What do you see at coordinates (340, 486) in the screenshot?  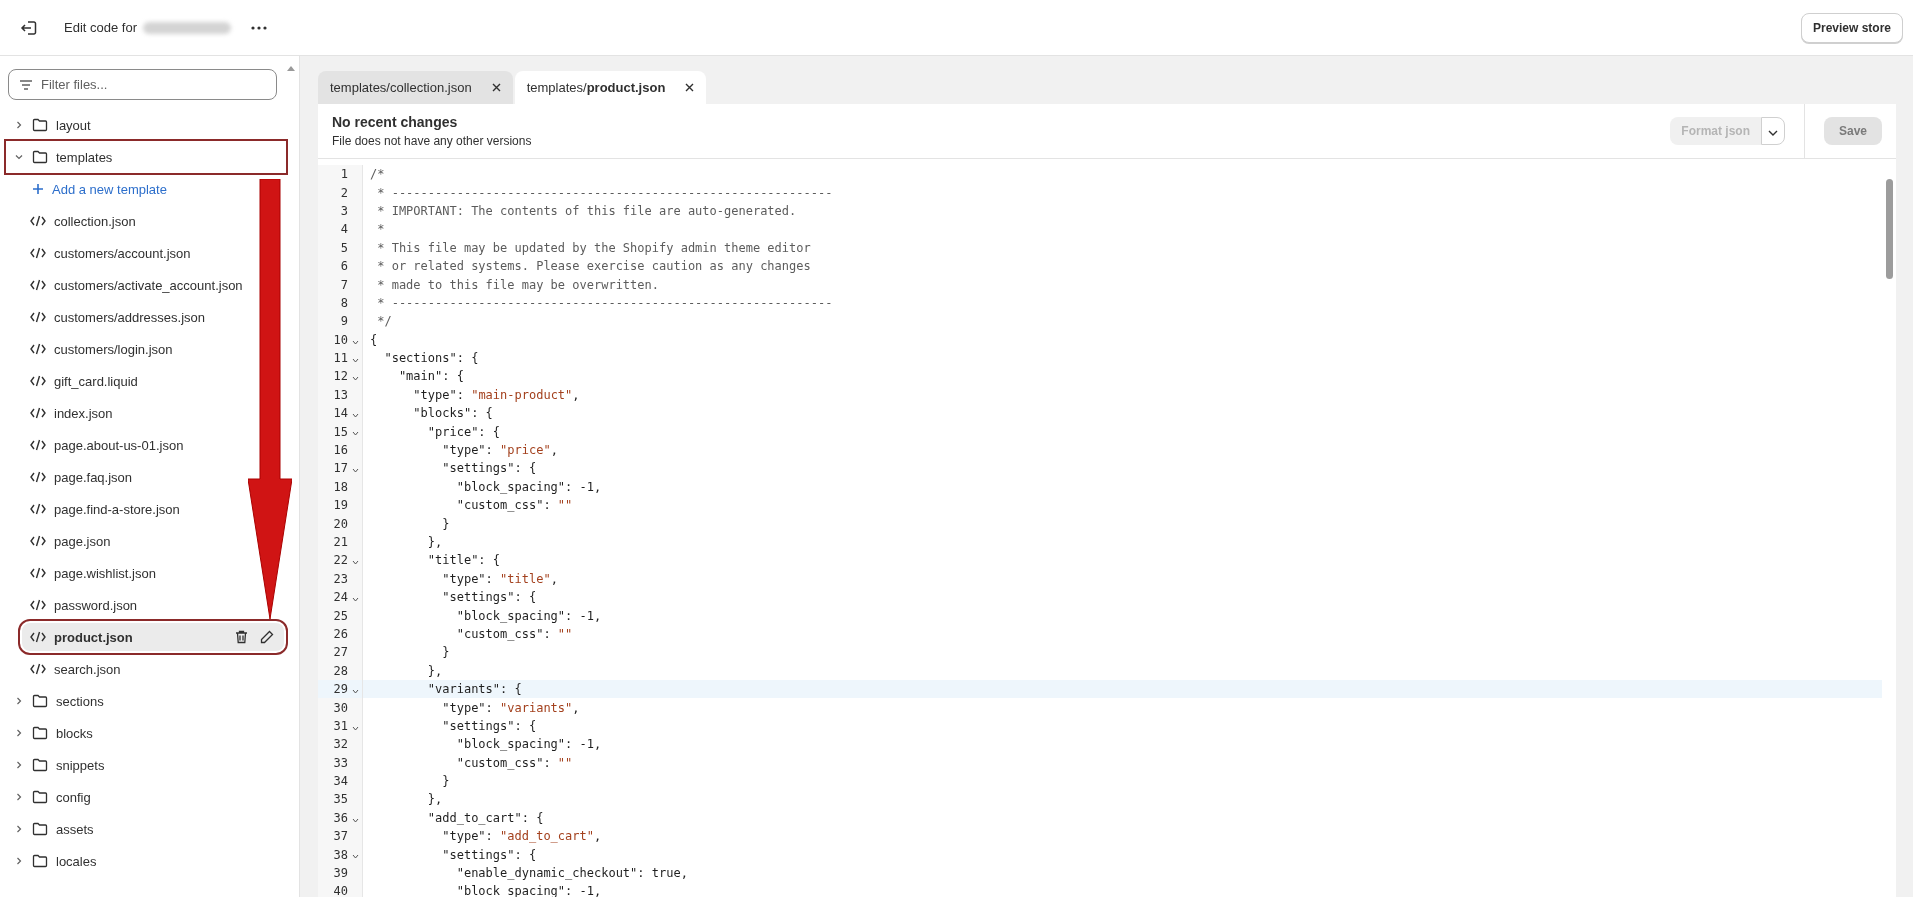 I see `line-number: 18` at bounding box center [340, 486].